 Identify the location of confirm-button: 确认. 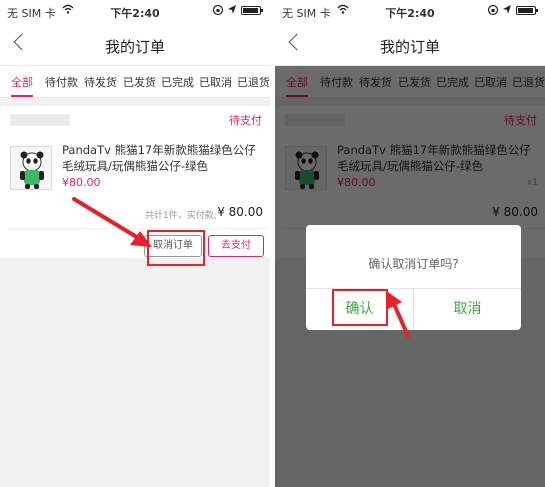
(359, 309).